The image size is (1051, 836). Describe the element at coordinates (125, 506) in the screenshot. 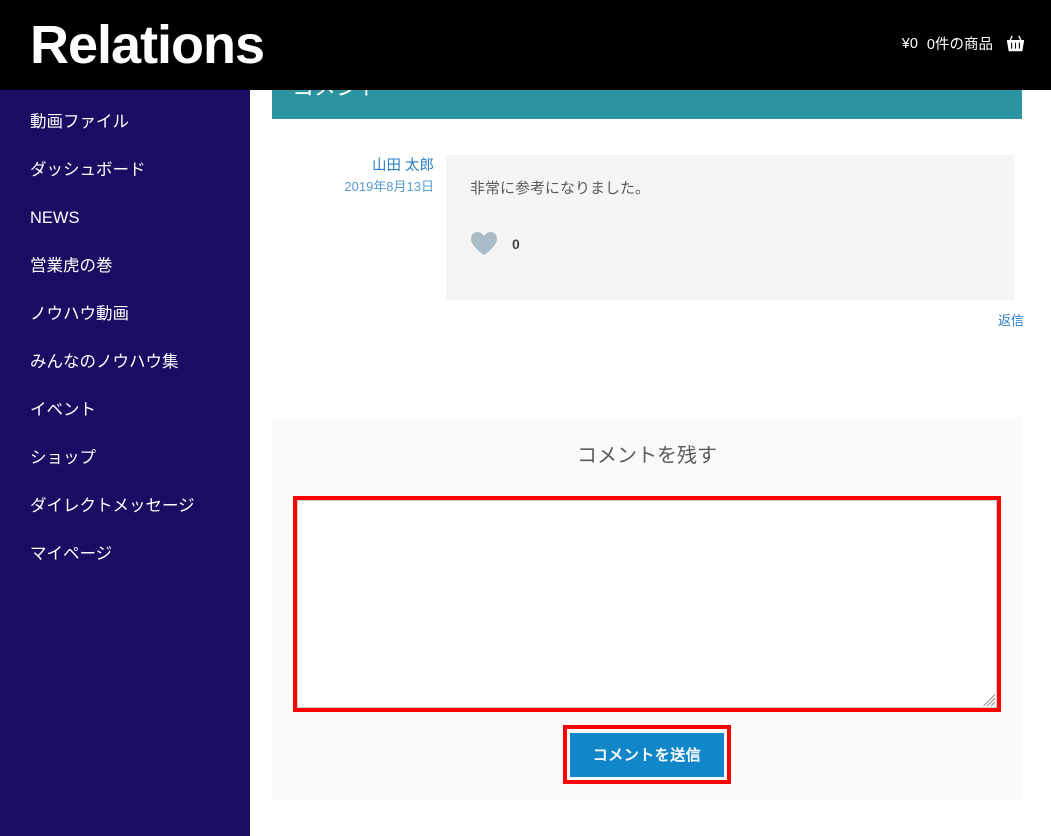

I see `sidebar-item-direct-message: ダイレクトメッセージ` at that location.